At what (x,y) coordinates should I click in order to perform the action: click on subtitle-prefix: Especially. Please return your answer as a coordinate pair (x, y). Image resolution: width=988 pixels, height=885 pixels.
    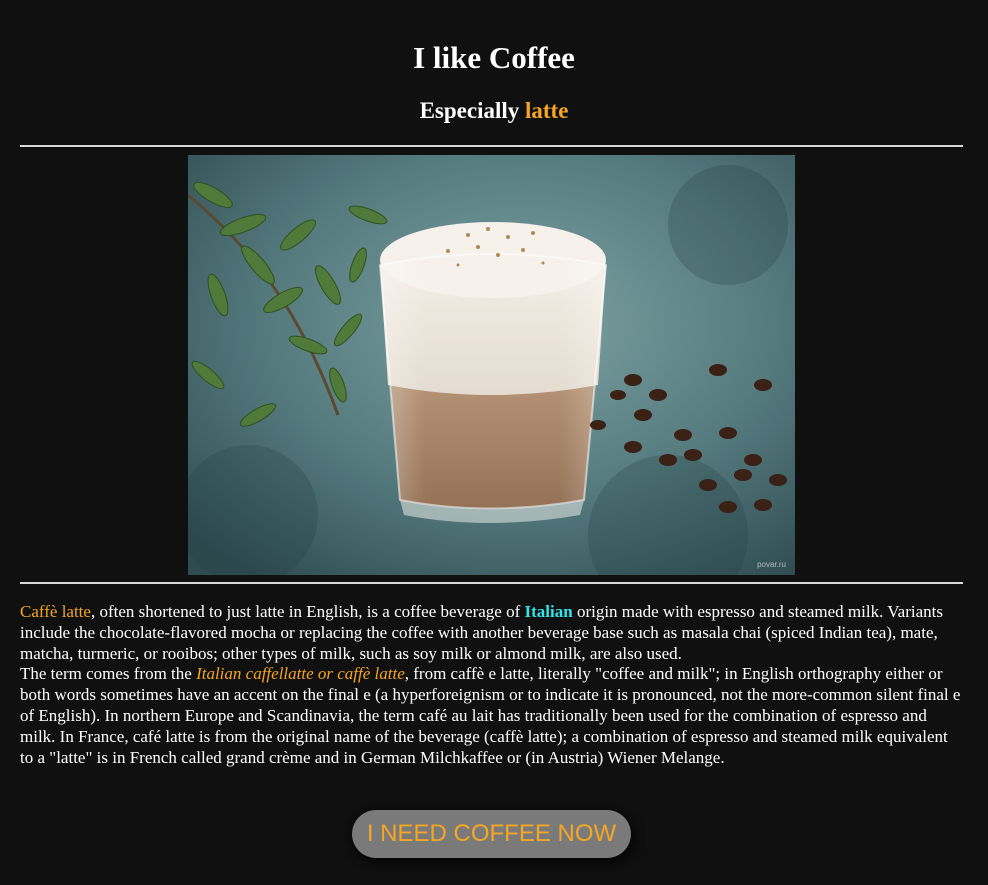
    Looking at the image, I should click on (472, 110).